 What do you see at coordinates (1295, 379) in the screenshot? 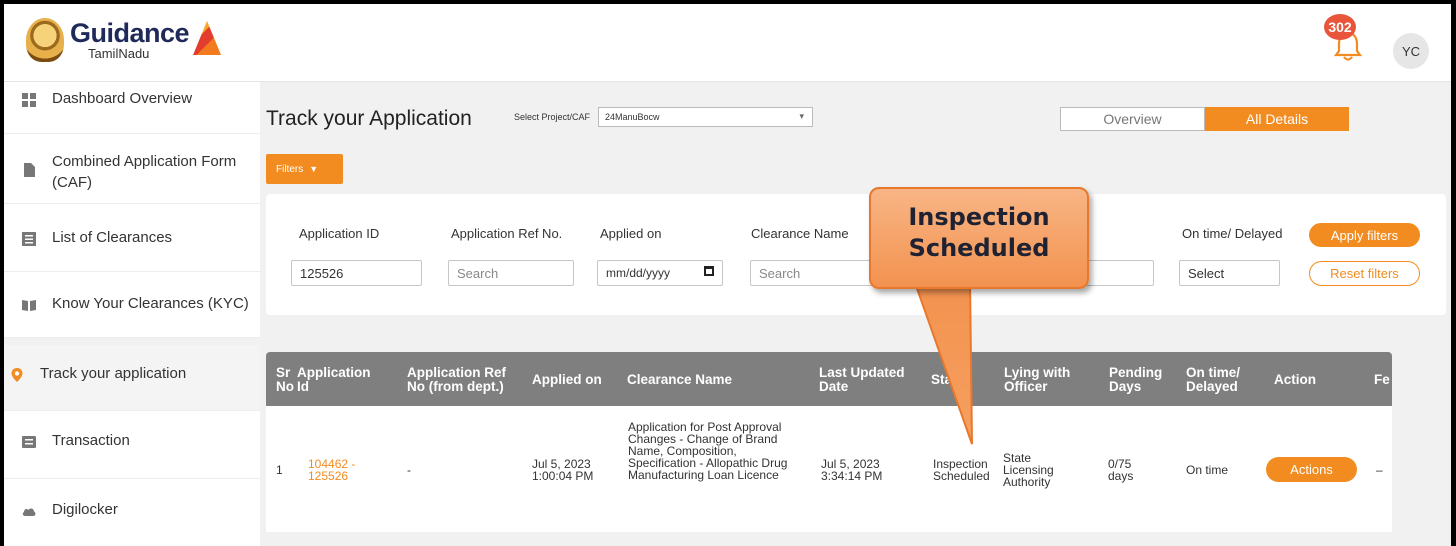
I see `col-action: Action` at bounding box center [1295, 379].